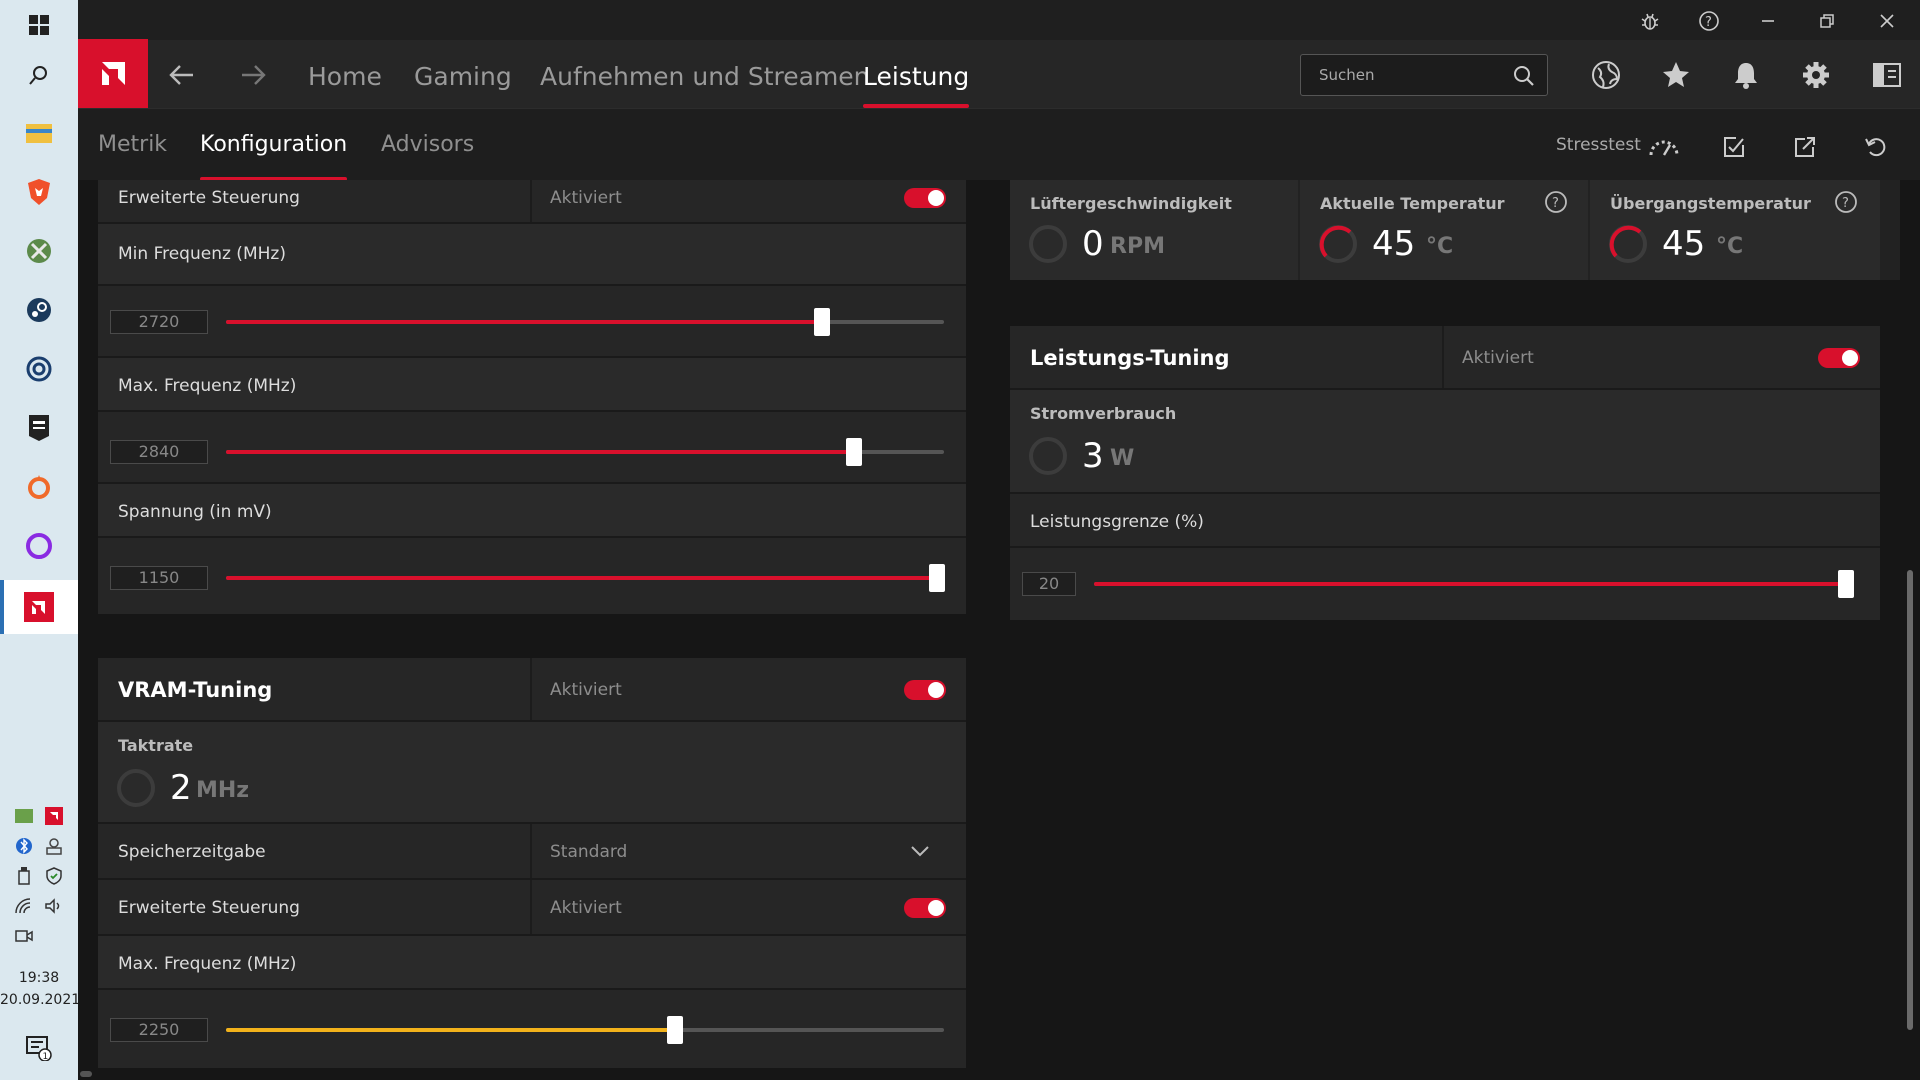  I want to click on close-icon, so click(1887, 21).